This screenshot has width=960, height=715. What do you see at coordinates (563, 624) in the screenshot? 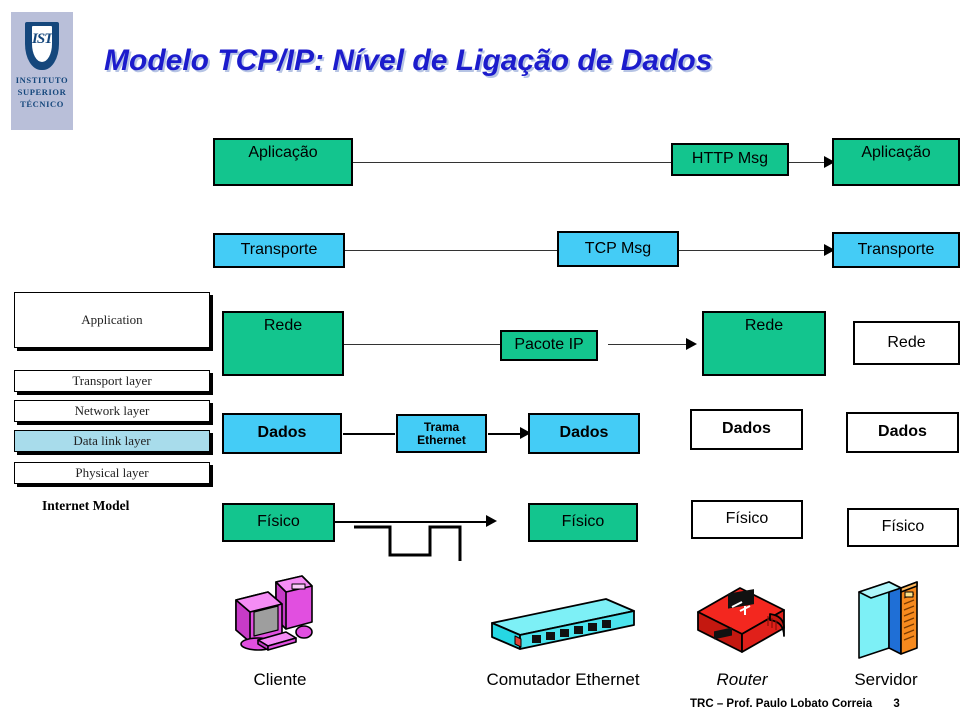
I see `ethernet-switch-icon` at bounding box center [563, 624].